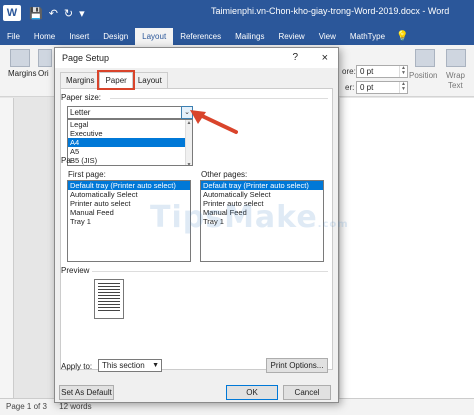 Image resolution: width=474 pixels, height=415 pixels. I want to click on tab-references: References, so click(200, 36).